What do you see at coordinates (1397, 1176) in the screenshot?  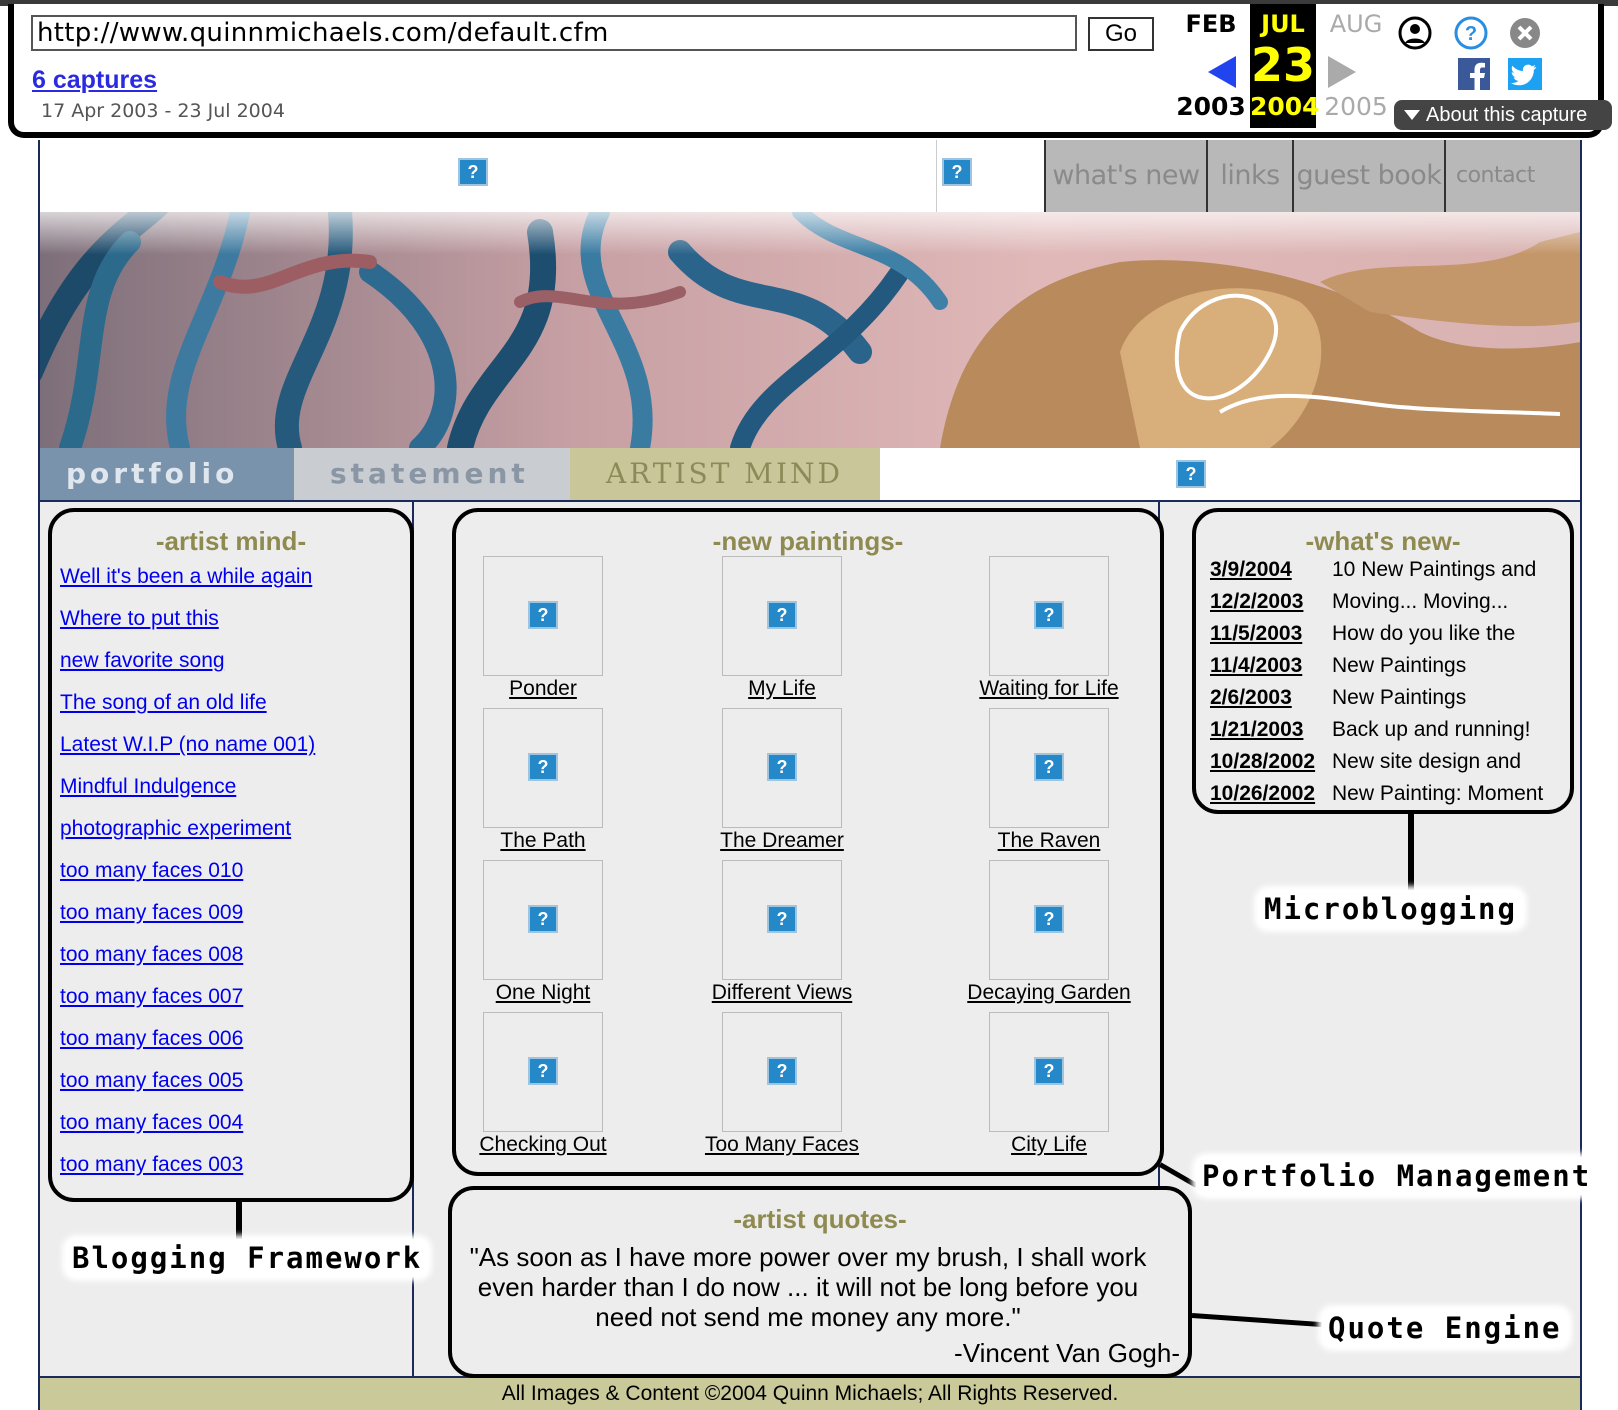 I see `annotation-portfolio-management: Portfolio Management` at bounding box center [1397, 1176].